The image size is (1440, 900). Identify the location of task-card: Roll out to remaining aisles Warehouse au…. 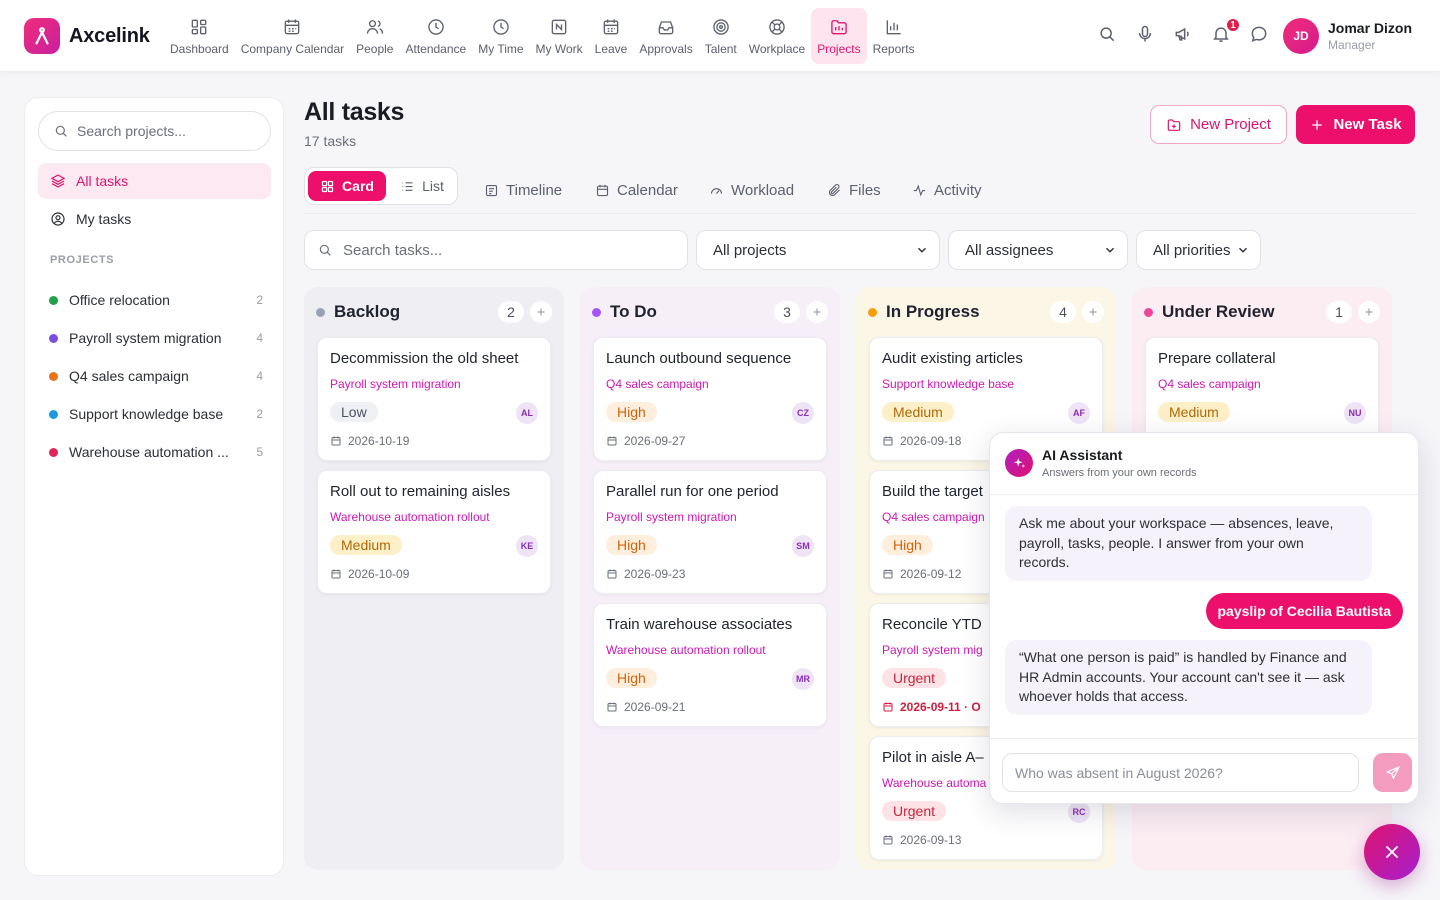
(434, 532).